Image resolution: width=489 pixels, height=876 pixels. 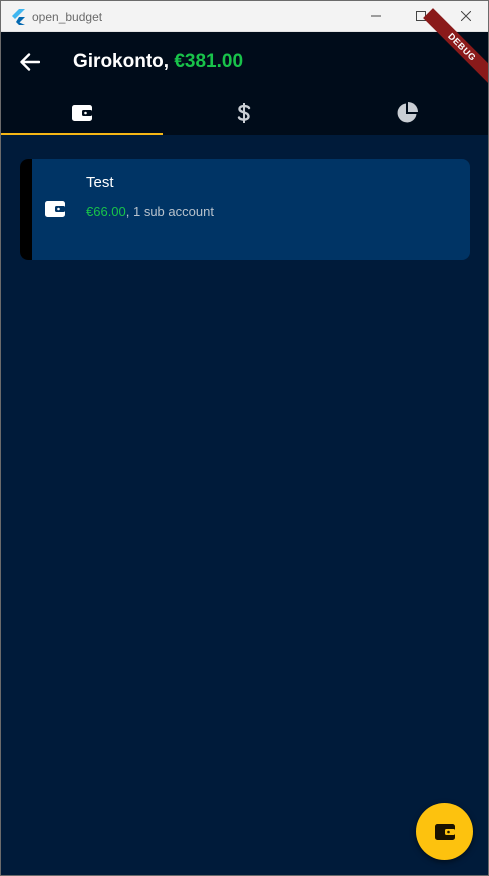 What do you see at coordinates (169, 211) in the screenshot?
I see `account-detail: , 1 sub account` at bounding box center [169, 211].